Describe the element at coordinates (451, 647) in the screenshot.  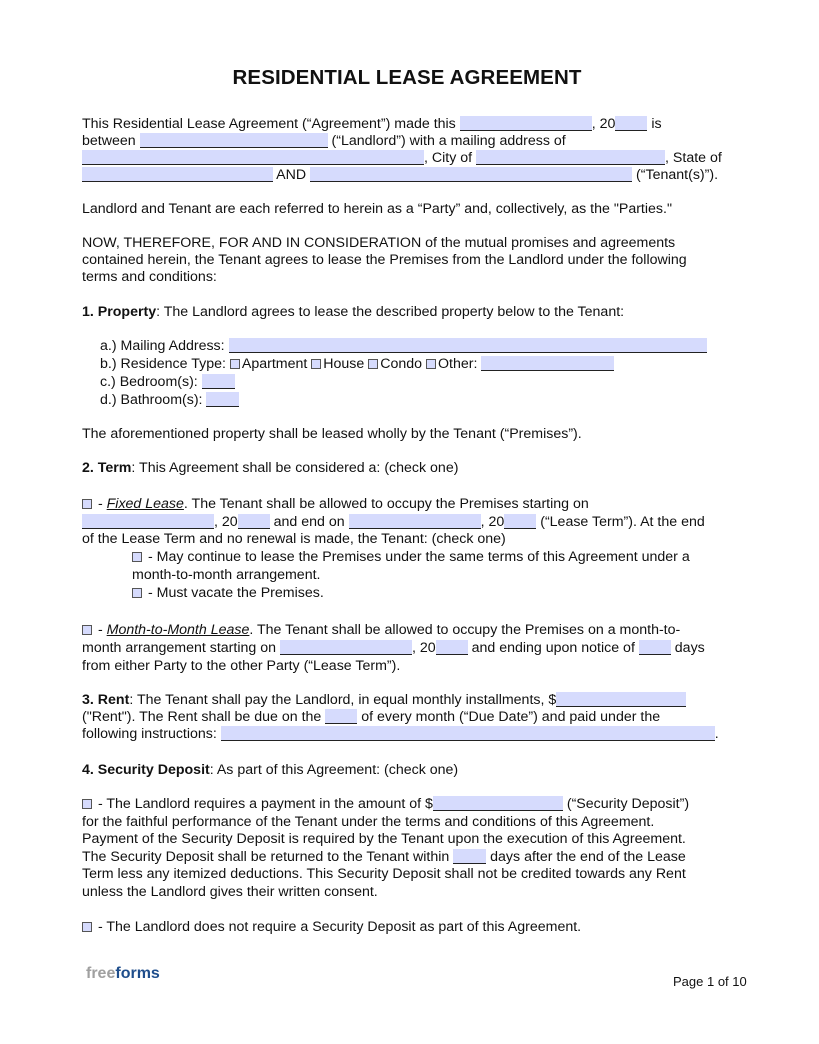
I see `mtm-start-year-field` at that location.